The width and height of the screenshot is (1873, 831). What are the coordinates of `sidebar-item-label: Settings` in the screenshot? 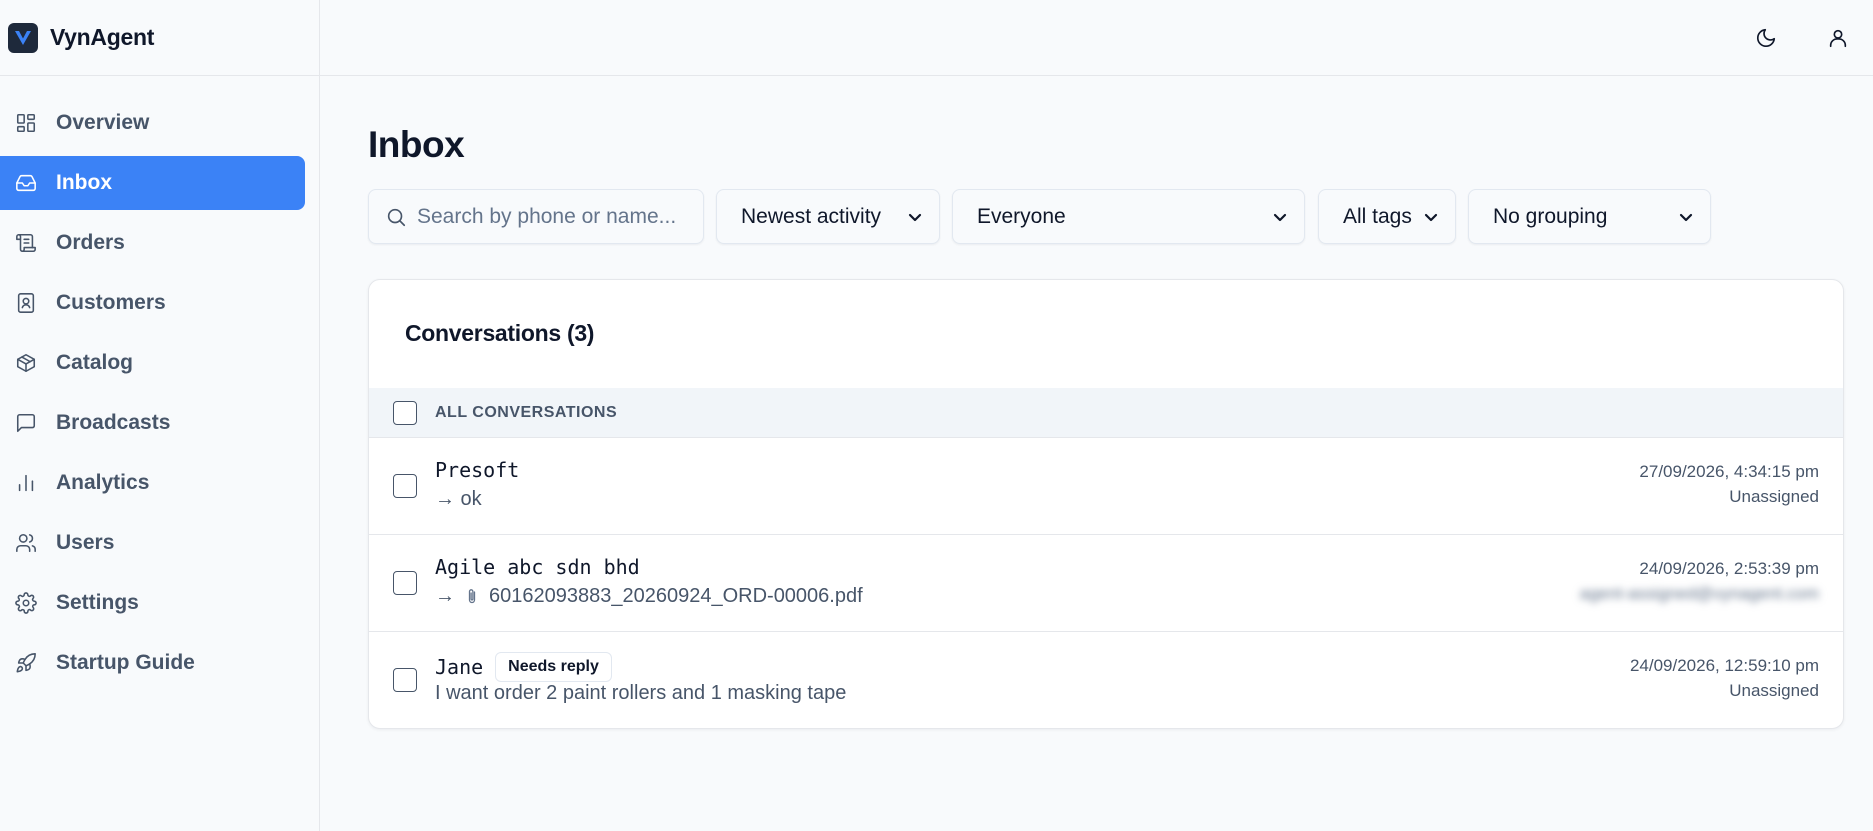 It's located at (97, 602).